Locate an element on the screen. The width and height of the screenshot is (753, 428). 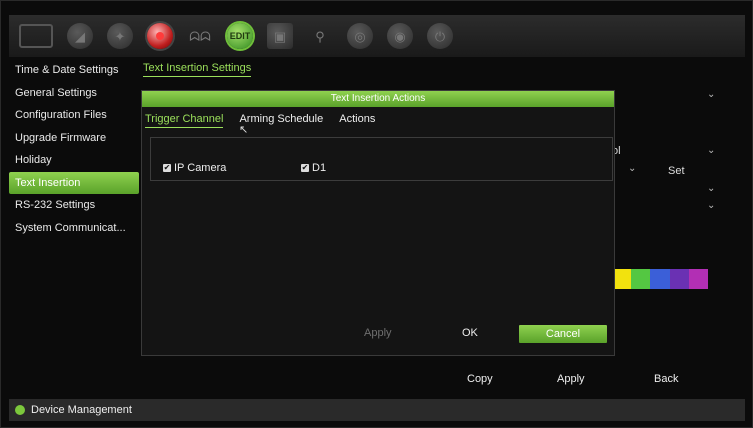
camera-glyph: ◢ is located at coordinates (80, 36).